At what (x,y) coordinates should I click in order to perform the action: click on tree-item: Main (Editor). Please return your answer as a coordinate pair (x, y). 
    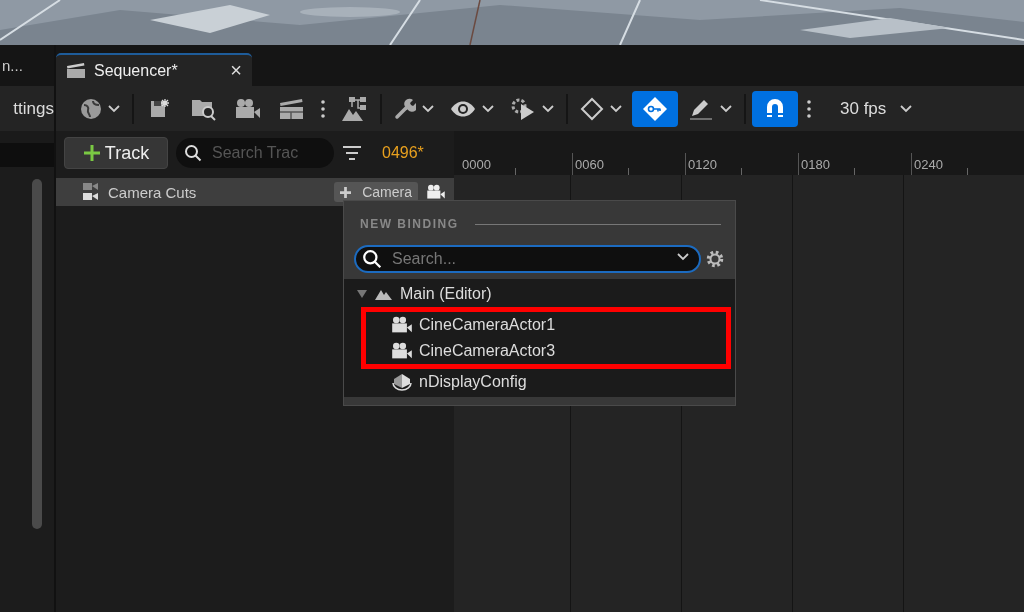
    Looking at the image, I should click on (539, 294).